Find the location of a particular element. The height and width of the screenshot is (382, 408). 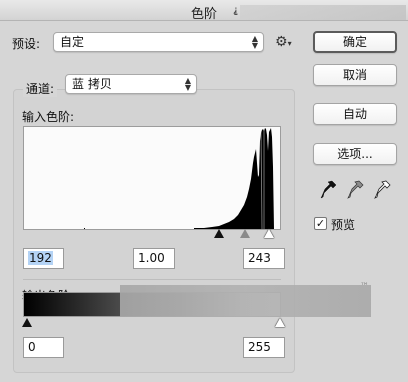

ok-button: 确定 is located at coordinates (355, 42).